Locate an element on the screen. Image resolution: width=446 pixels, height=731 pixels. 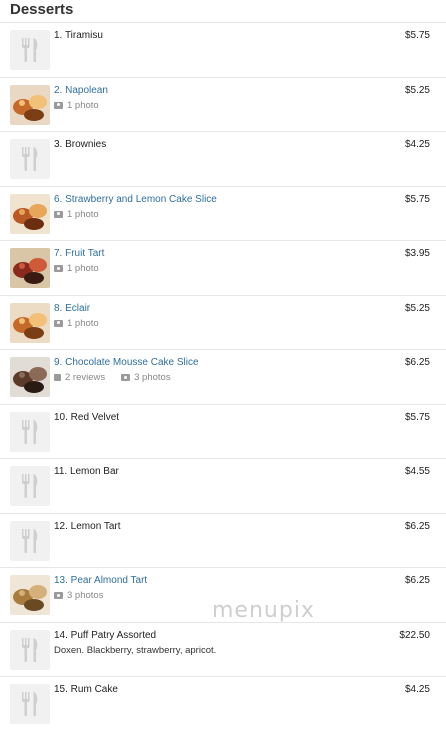
menu-item: 10. Red Velvet $5.75 is located at coordinates (223, 431).